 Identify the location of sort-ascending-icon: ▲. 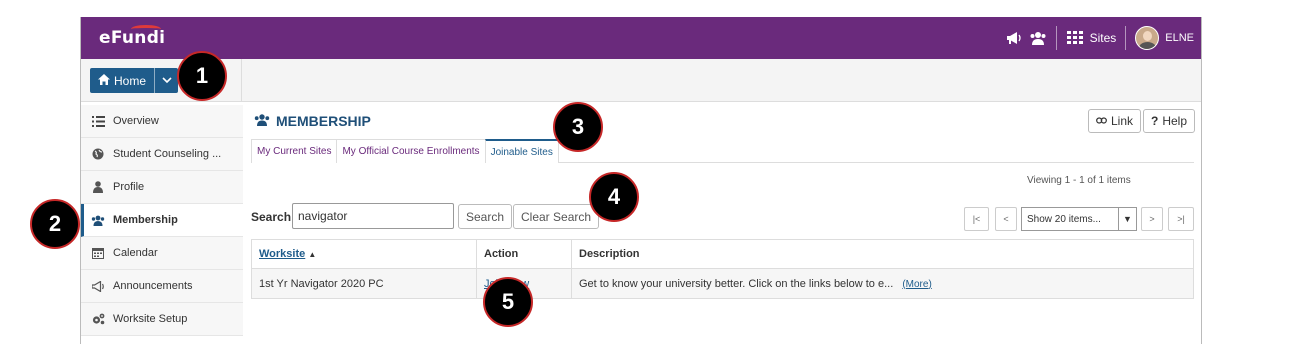
(312, 254).